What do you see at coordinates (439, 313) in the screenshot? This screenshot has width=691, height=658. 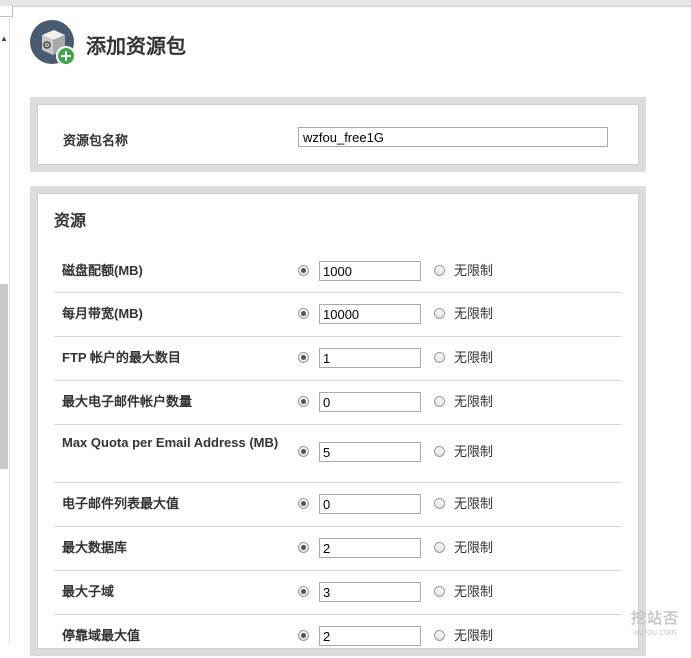 I see `bandwidth-unlimited-radio` at bounding box center [439, 313].